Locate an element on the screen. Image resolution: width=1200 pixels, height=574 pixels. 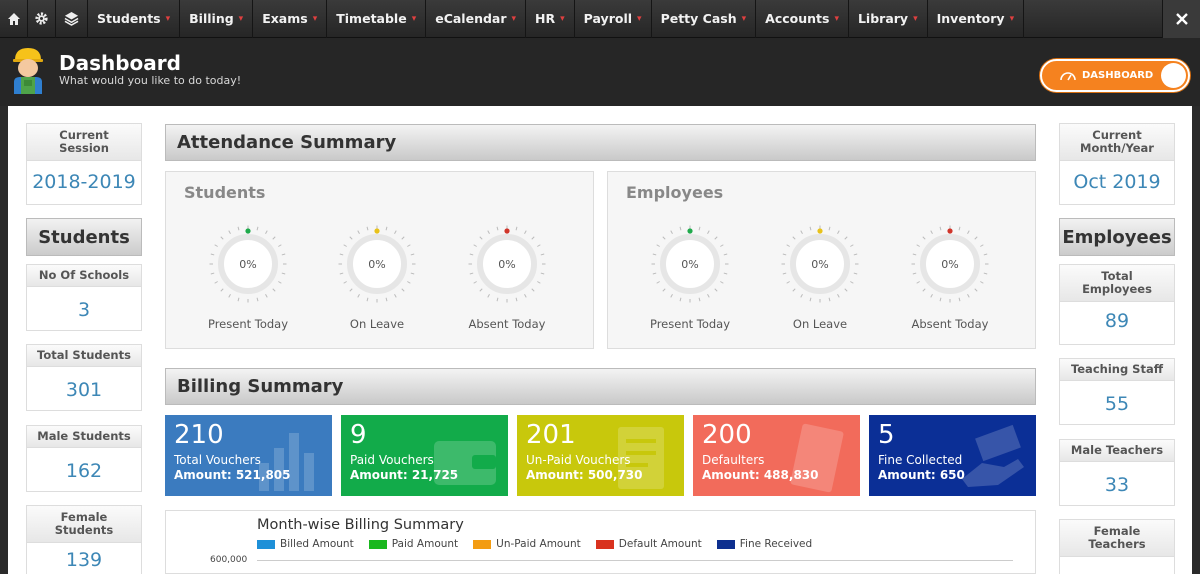
dashboard-toggle: DASHBOARD is located at coordinates (1115, 75).